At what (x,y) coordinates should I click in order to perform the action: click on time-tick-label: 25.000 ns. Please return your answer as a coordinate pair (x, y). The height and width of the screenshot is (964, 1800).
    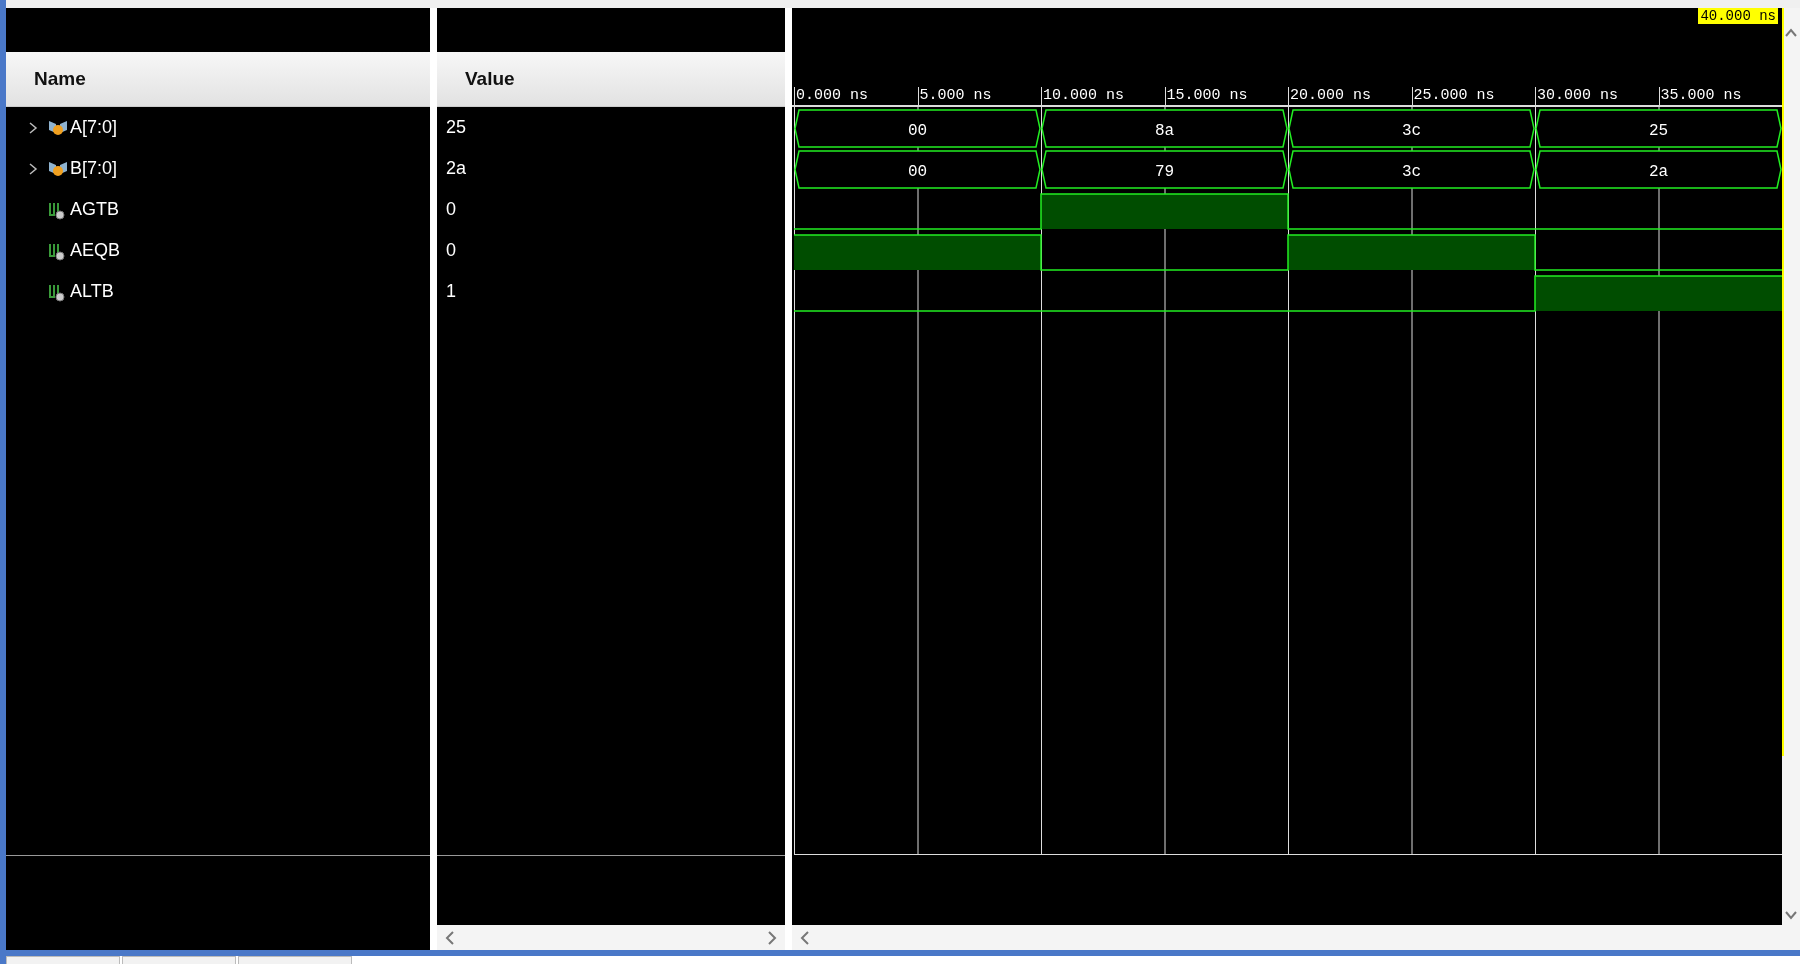
    Looking at the image, I should click on (1473, 96).